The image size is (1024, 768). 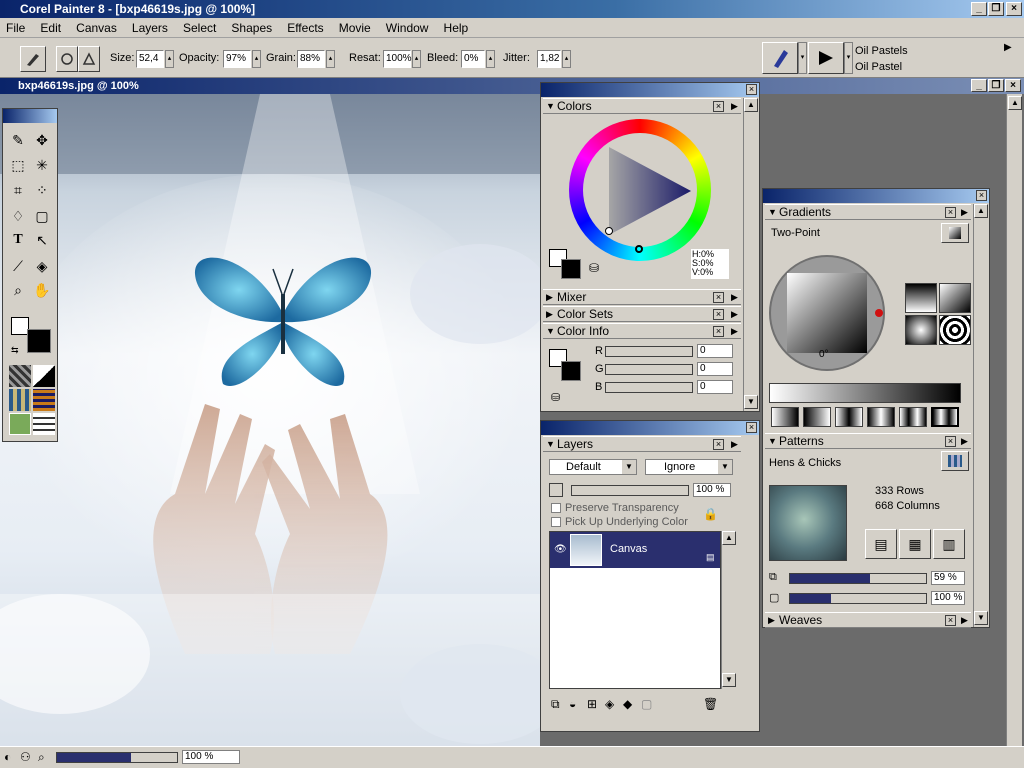 What do you see at coordinates (718, 297) in the screenshot?
I see `mixer-section-close: ×` at bounding box center [718, 297].